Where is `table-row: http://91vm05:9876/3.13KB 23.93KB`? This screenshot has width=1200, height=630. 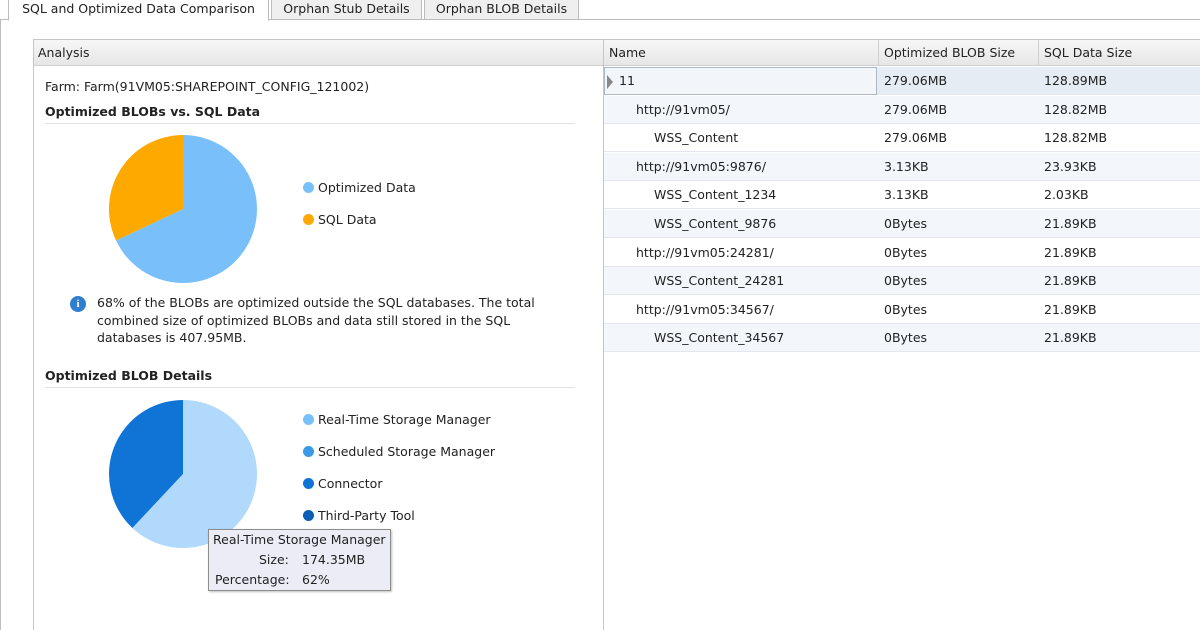 table-row: http://91vm05:9876/3.13KB 23.93KB is located at coordinates (902, 166).